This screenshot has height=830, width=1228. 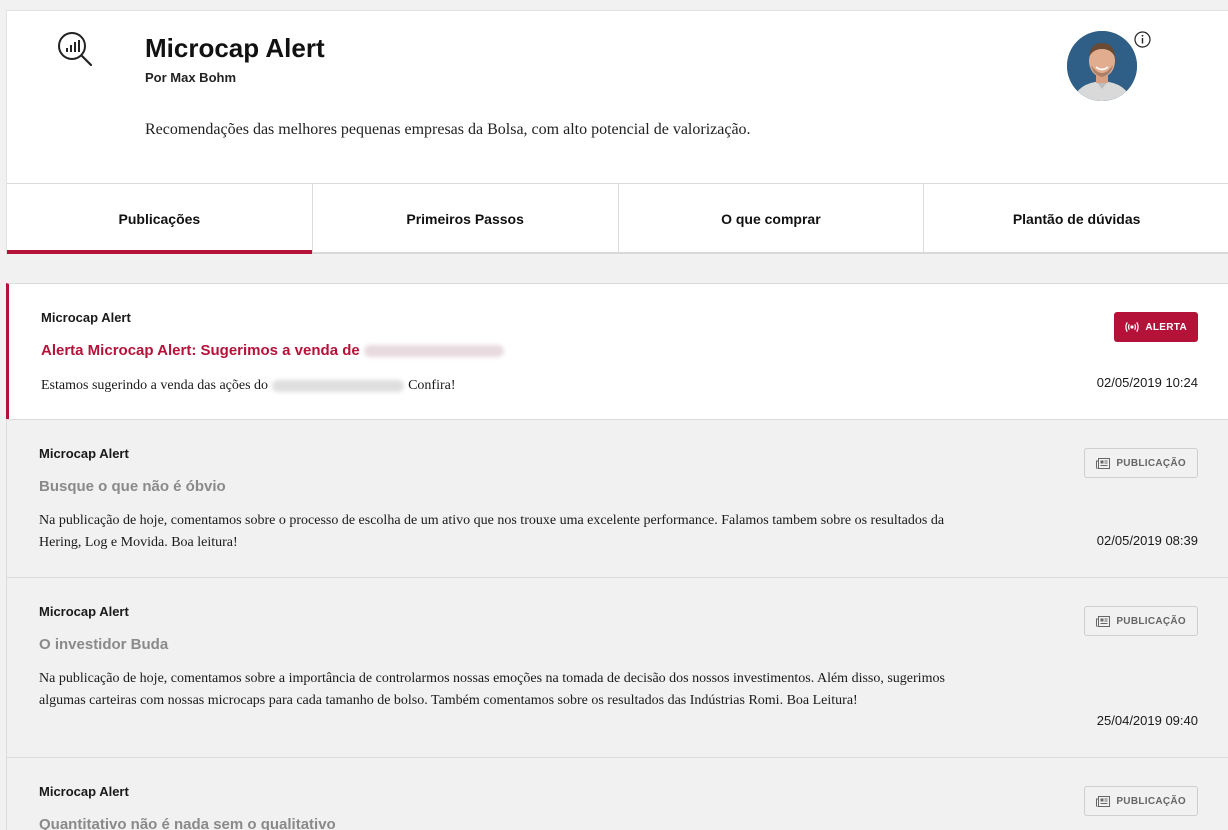 I want to click on post-title: Busque o que não é óbvio, so click(x=132, y=486).